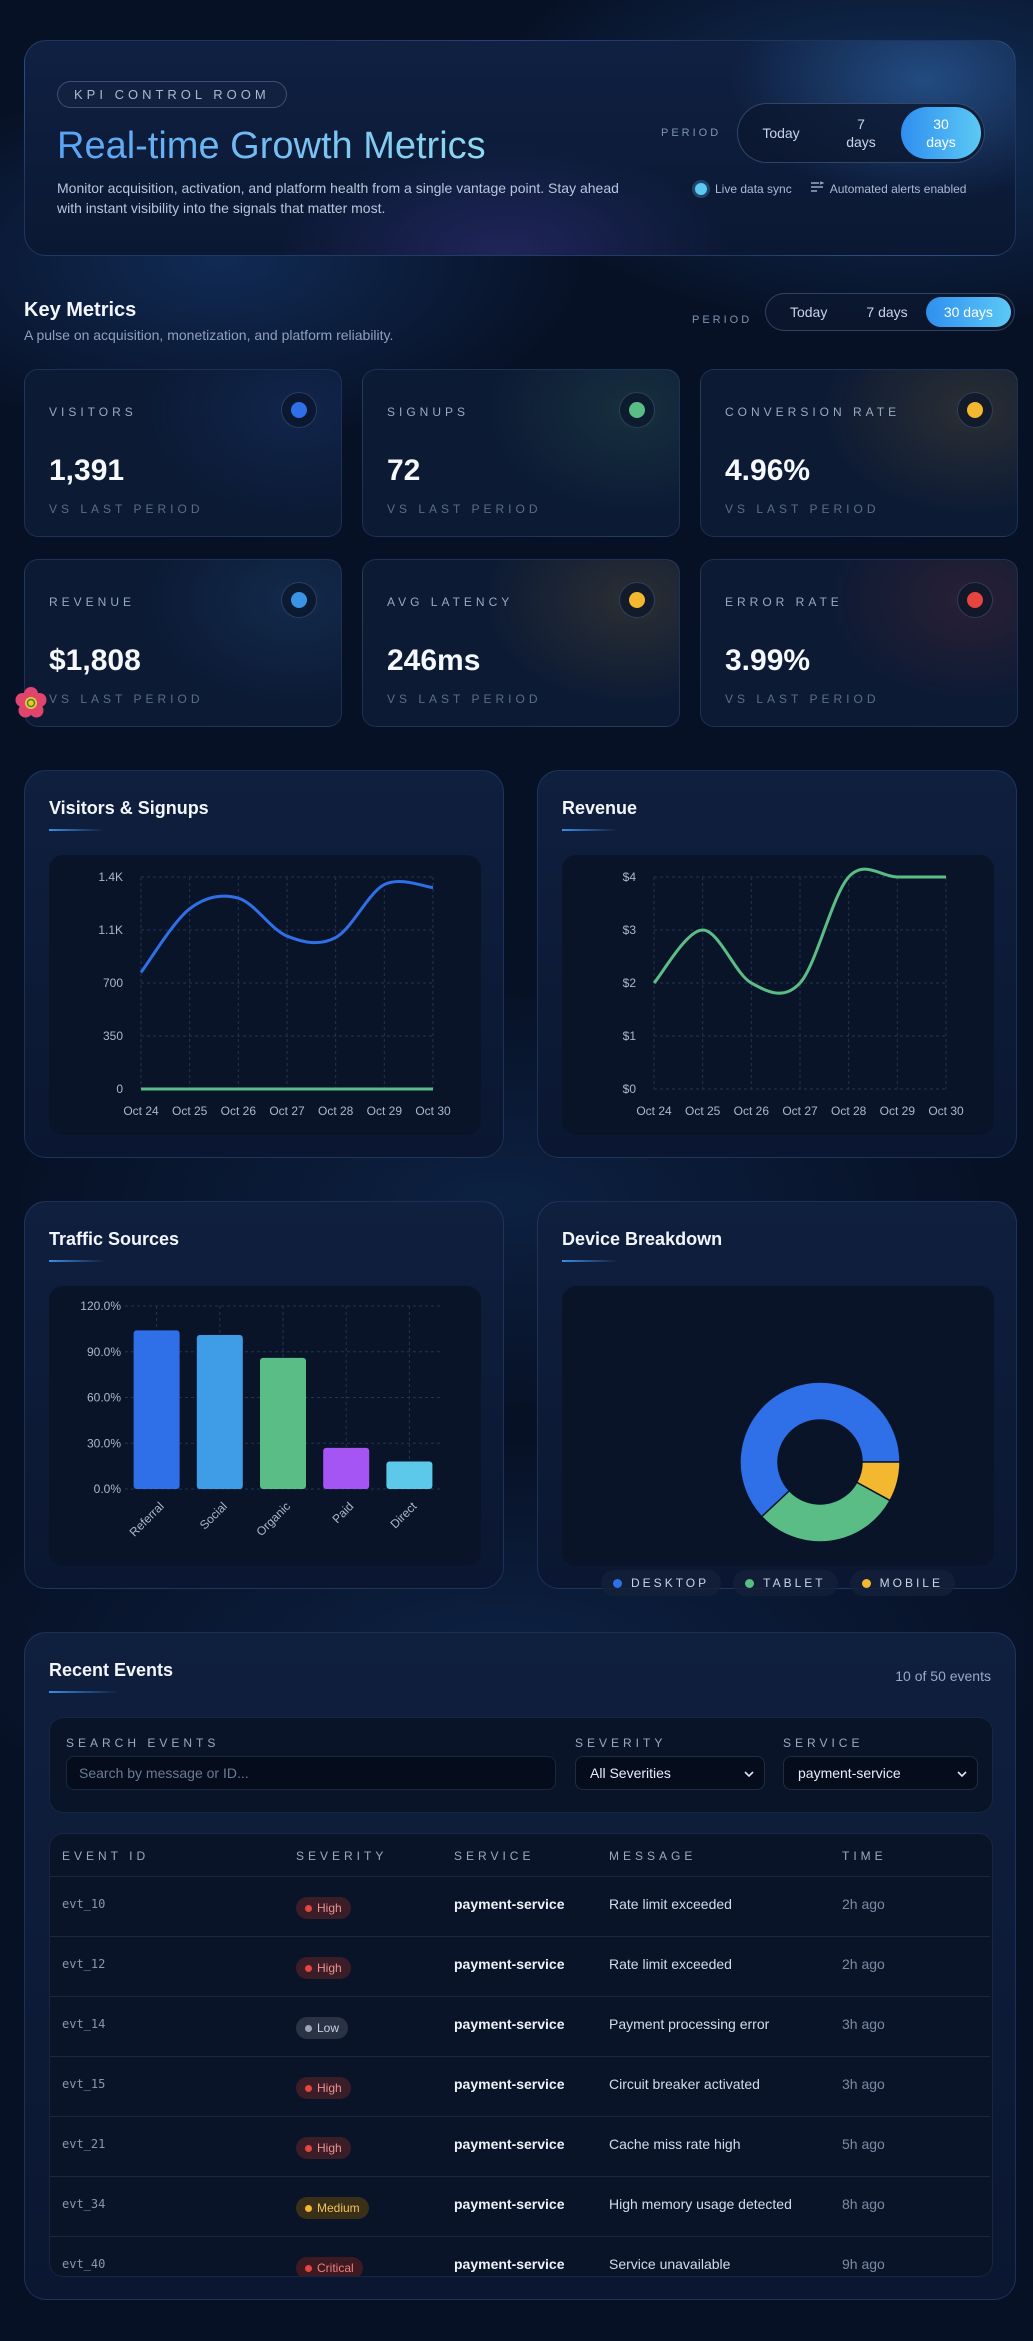  I want to click on device-legend: DESKTOP TABLET MOBILE, so click(778, 1584).